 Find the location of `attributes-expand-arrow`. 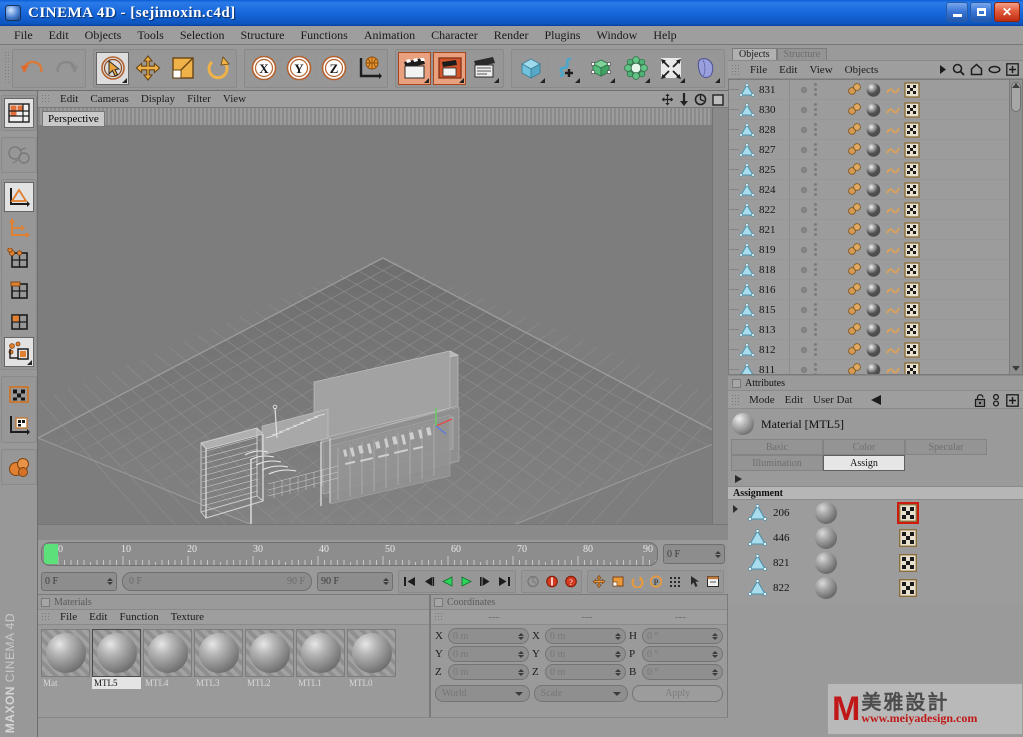

attributes-expand-arrow is located at coordinates (875, 478).